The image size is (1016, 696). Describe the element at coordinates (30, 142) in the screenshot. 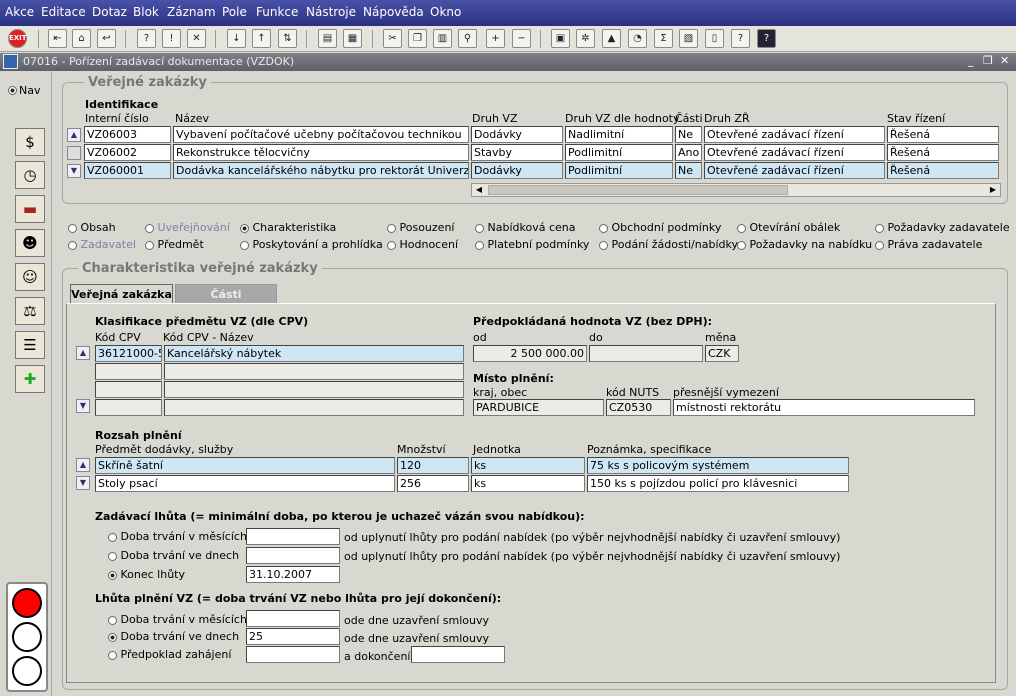

I see `money-icon: $` at that location.